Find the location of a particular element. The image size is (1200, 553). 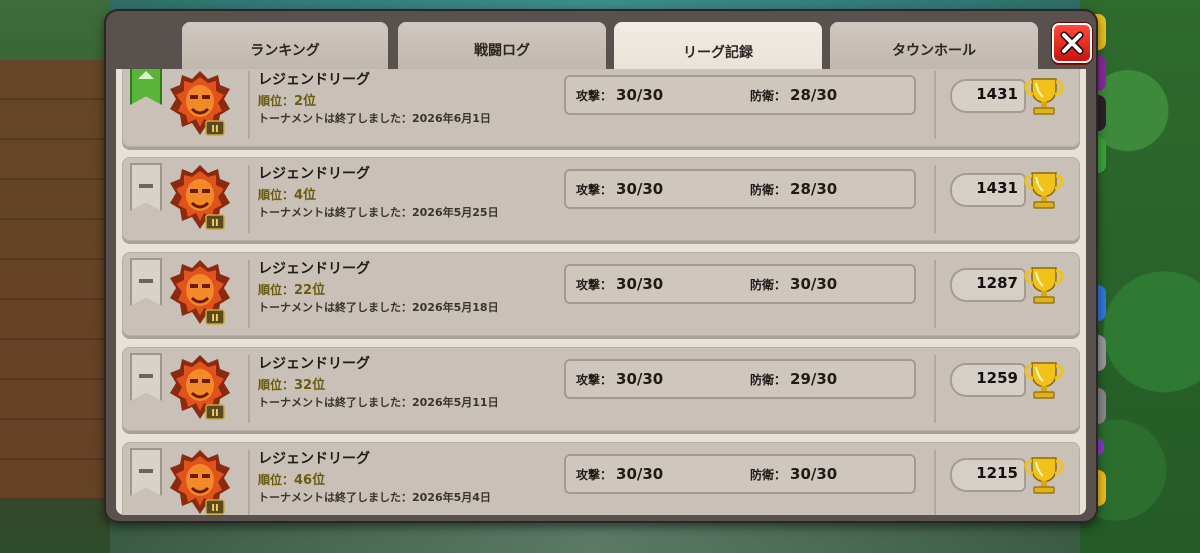

rank-value: 22位 is located at coordinates (310, 290).